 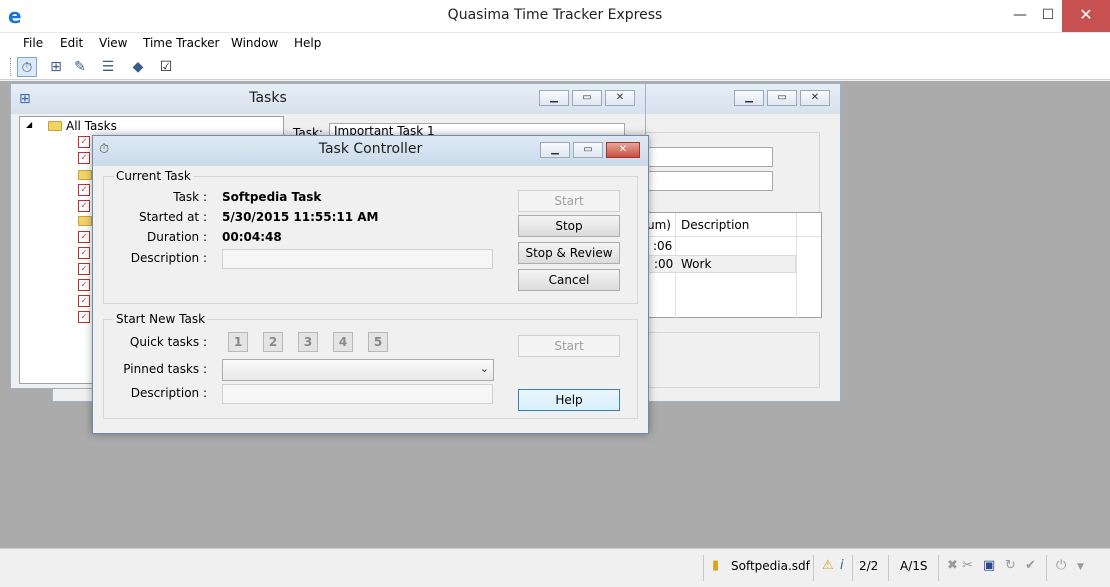 I want to click on power-icon: ⏻, so click(x=1061, y=565).